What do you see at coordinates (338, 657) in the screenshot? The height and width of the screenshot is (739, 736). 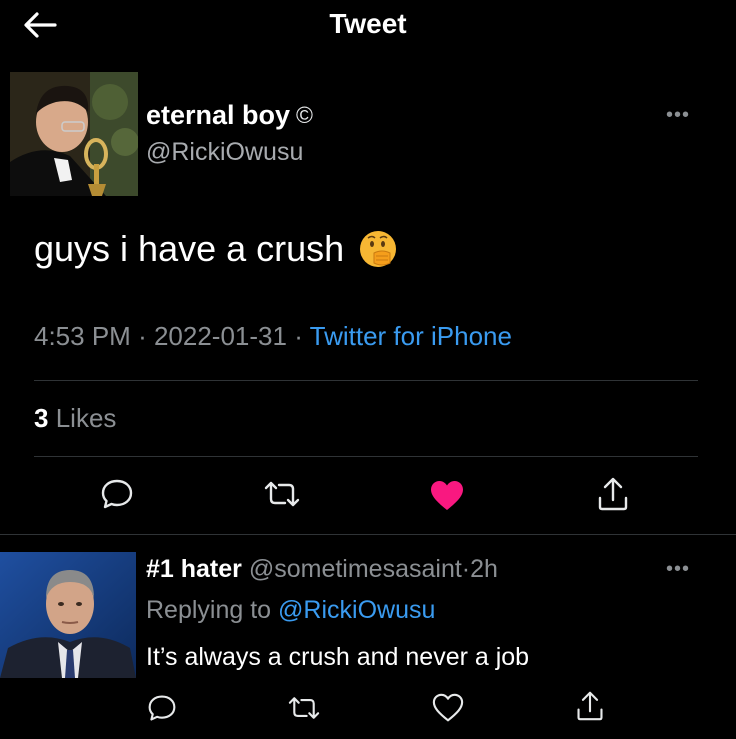 I see `reply-text: It’s always a crush and never a job` at bounding box center [338, 657].